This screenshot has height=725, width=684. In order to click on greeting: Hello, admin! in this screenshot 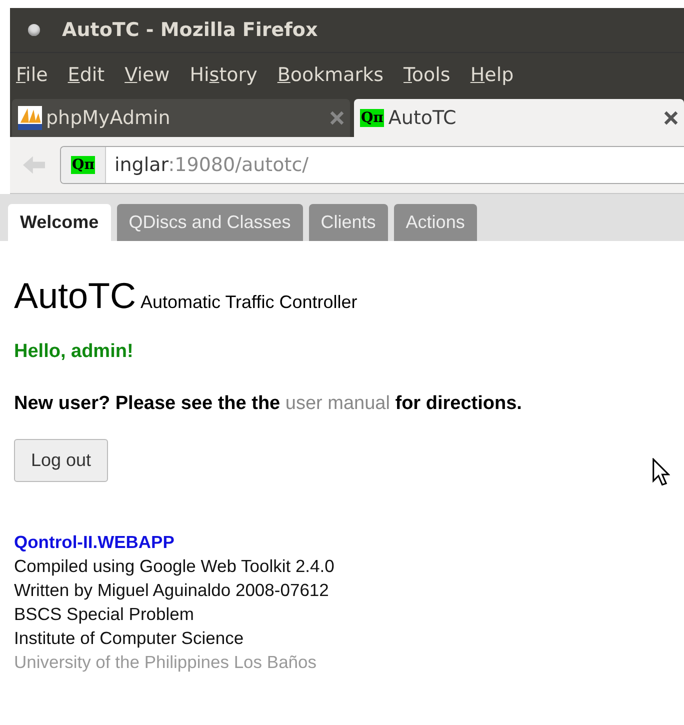, I will do `click(74, 352)`.